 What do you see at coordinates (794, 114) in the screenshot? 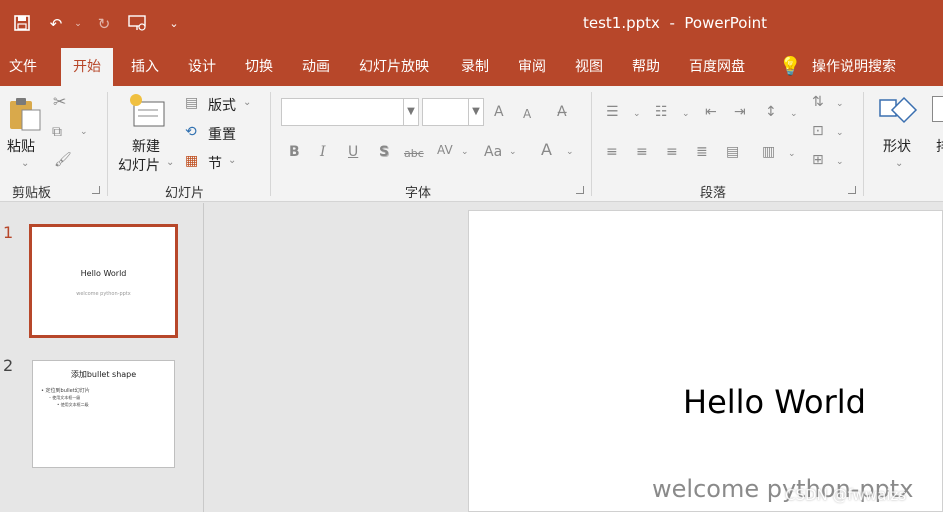
I see `line-spacing-dropdown-icon: ⌄` at bounding box center [794, 114].